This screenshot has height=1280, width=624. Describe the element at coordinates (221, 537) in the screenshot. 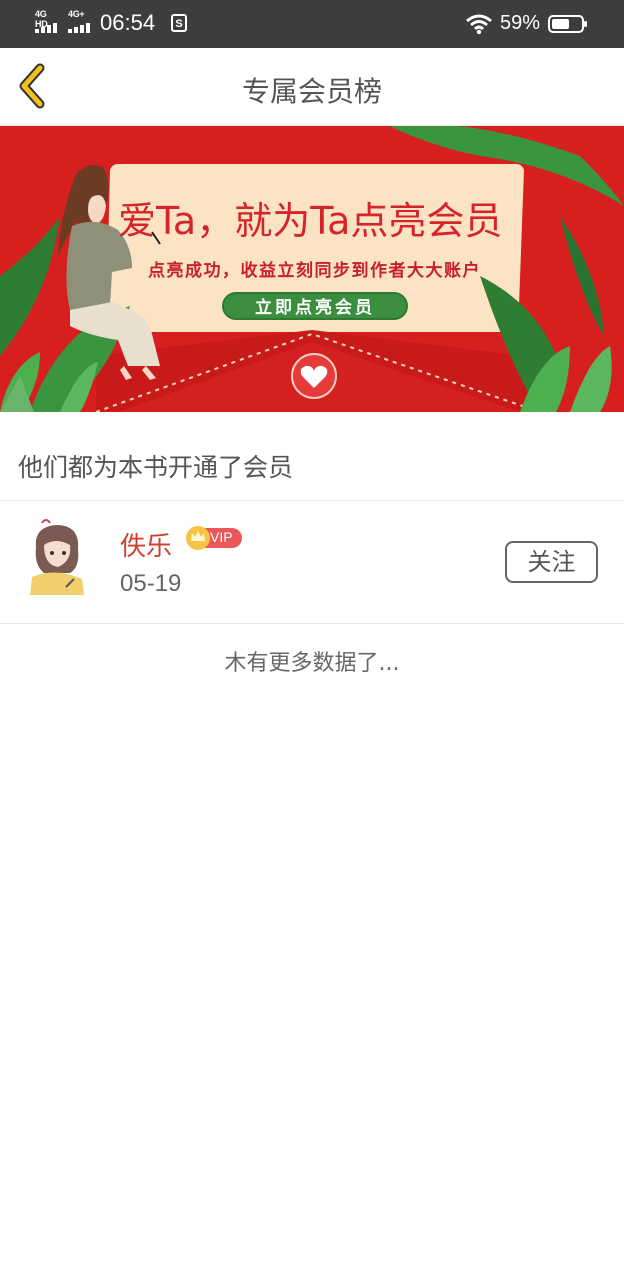

I see `vip-badge-label: VIP` at that location.